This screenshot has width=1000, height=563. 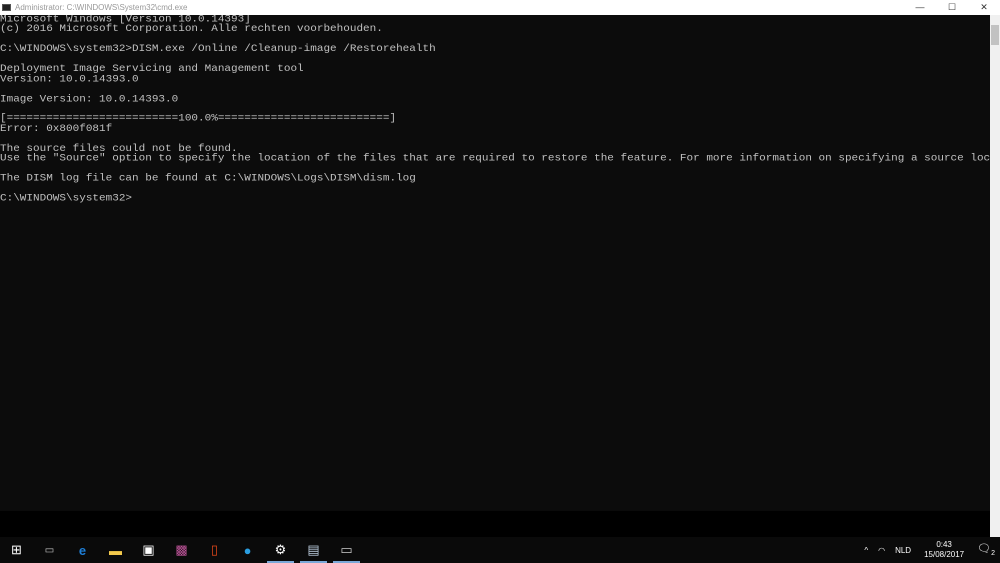 I want to click on file-explorer-icon: ▬, so click(x=115, y=550).